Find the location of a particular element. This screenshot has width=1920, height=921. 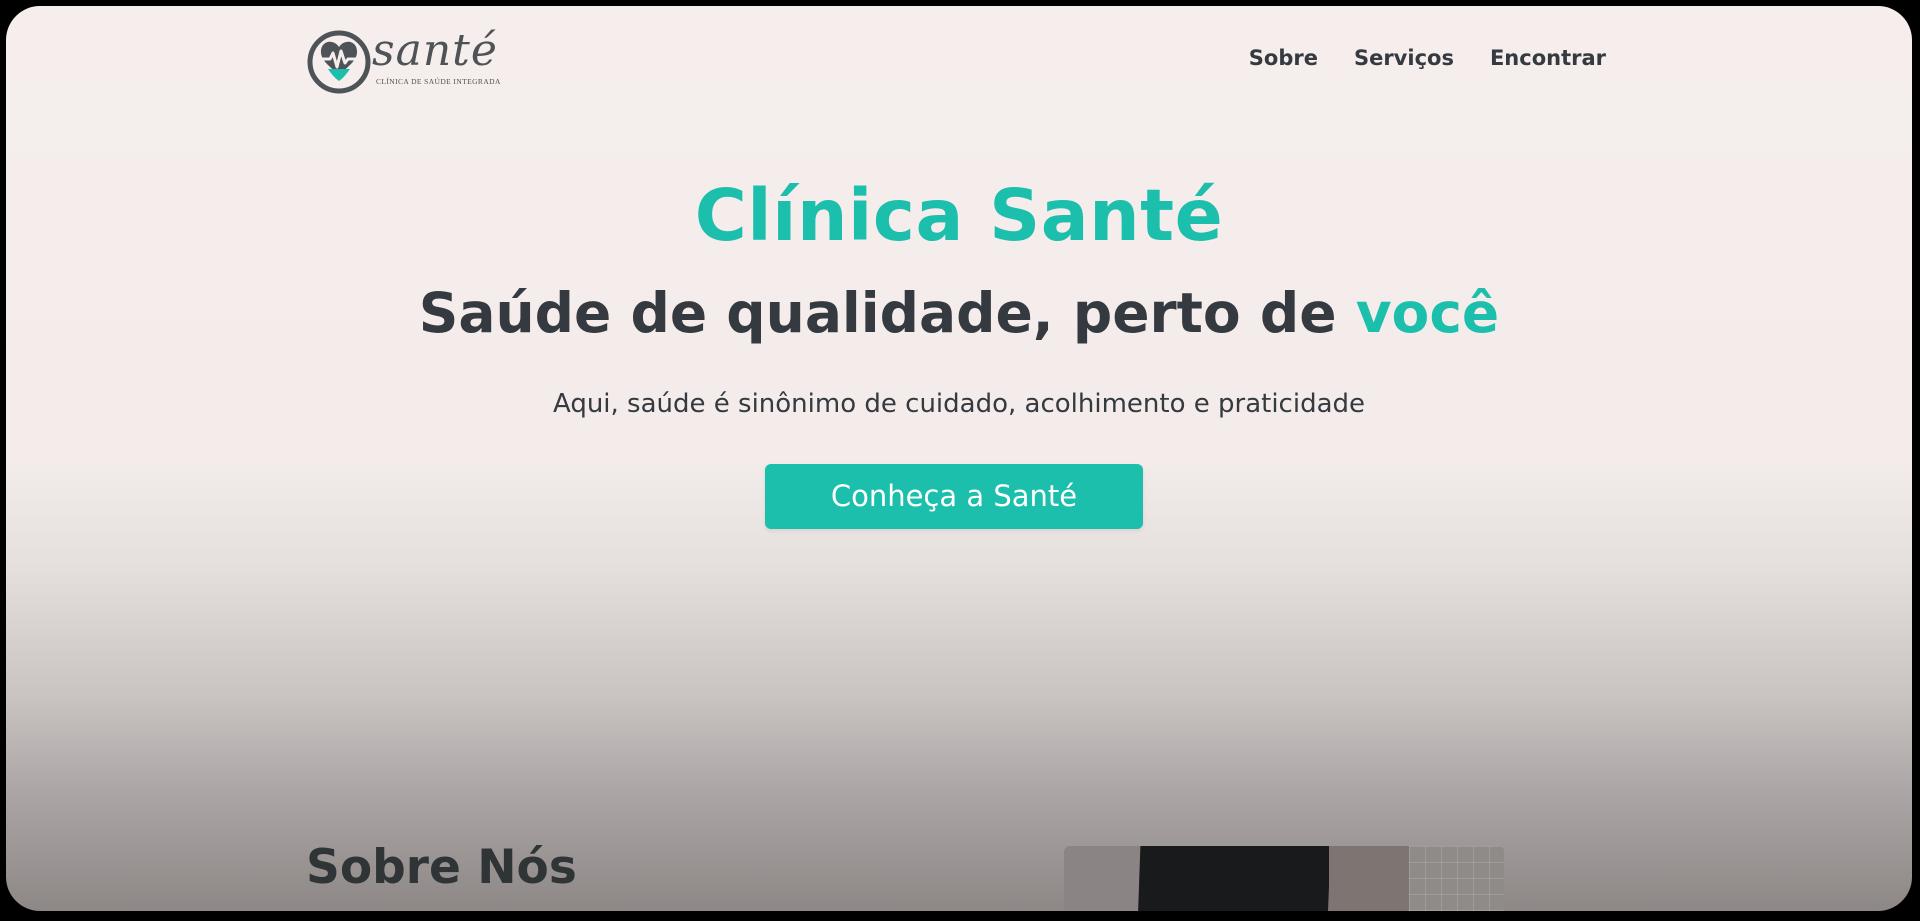

logo: santé CLÍNICA DE SAÚDE INTEGRADA is located at coordinates (403, 62).